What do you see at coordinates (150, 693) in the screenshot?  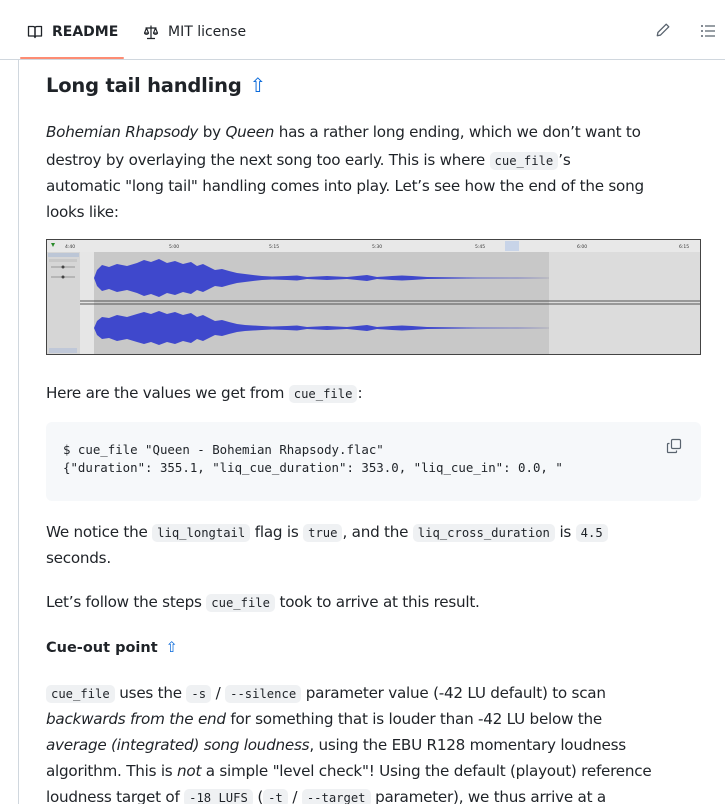 I see `text: uses the` at bounding box center [150, 693].